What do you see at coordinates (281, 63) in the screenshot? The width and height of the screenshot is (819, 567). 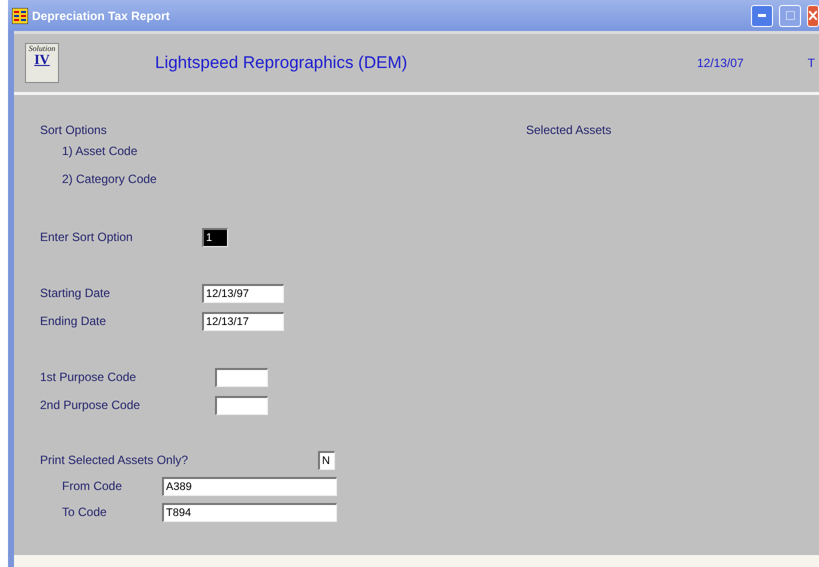 I see `company-name: Lightspeed Reprographics (DEM)` at bounding box center [281, 63].